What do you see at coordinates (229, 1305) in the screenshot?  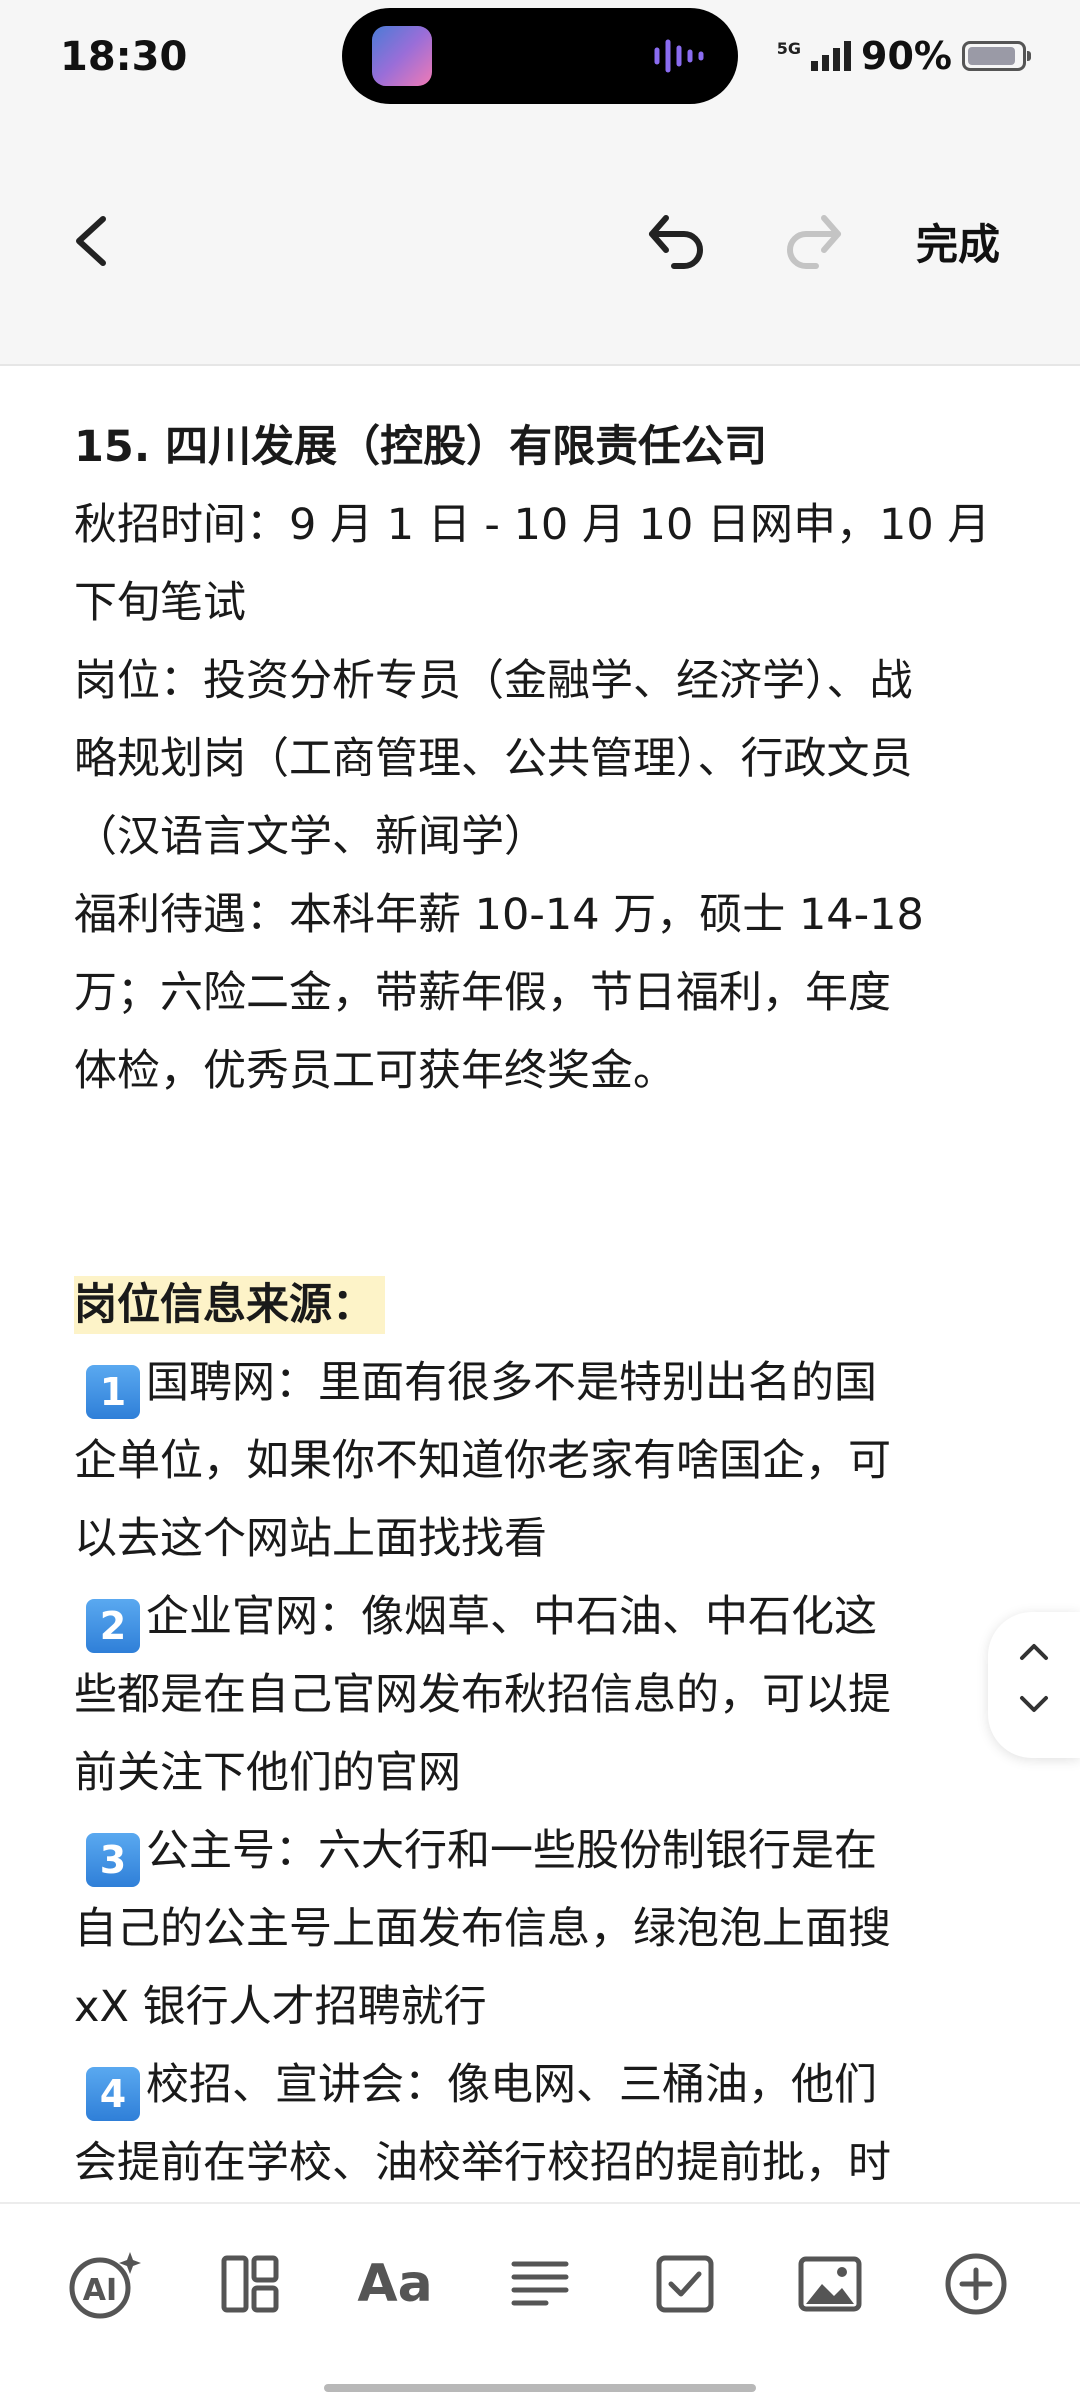 I see `source-heading: 岗位信息来源：` at bounding box center [229, 1305].